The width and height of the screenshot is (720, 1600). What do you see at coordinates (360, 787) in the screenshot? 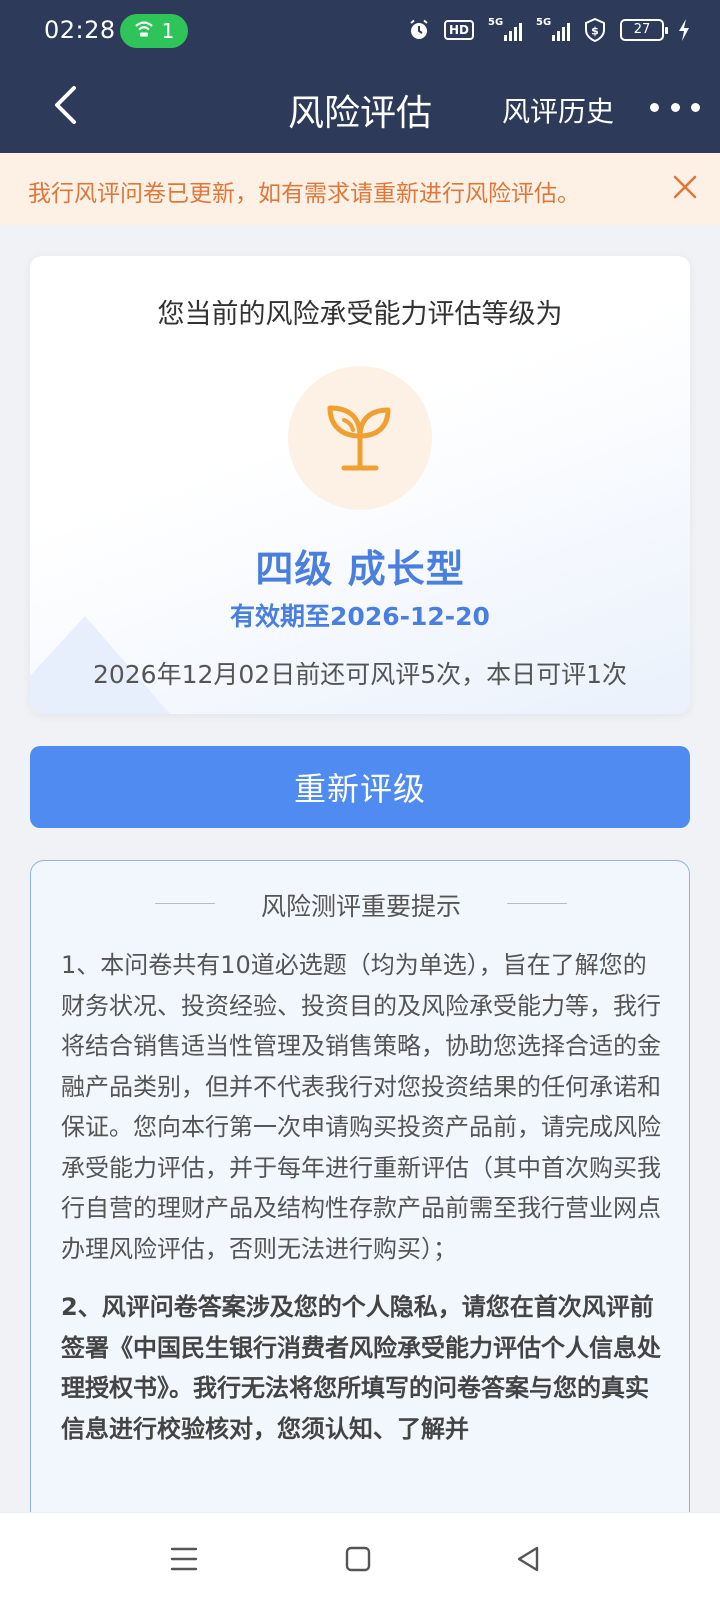
I see `reassess-button: 重新评级` at bounding box center [360, 787].